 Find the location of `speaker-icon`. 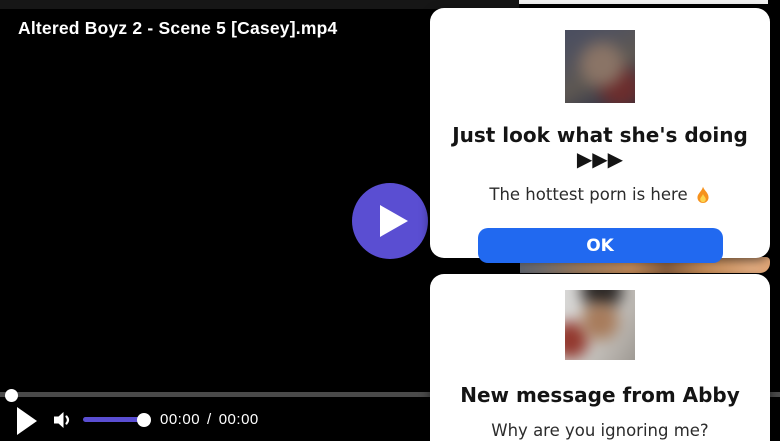

speaker-icon is located at coordinates (62, 420).